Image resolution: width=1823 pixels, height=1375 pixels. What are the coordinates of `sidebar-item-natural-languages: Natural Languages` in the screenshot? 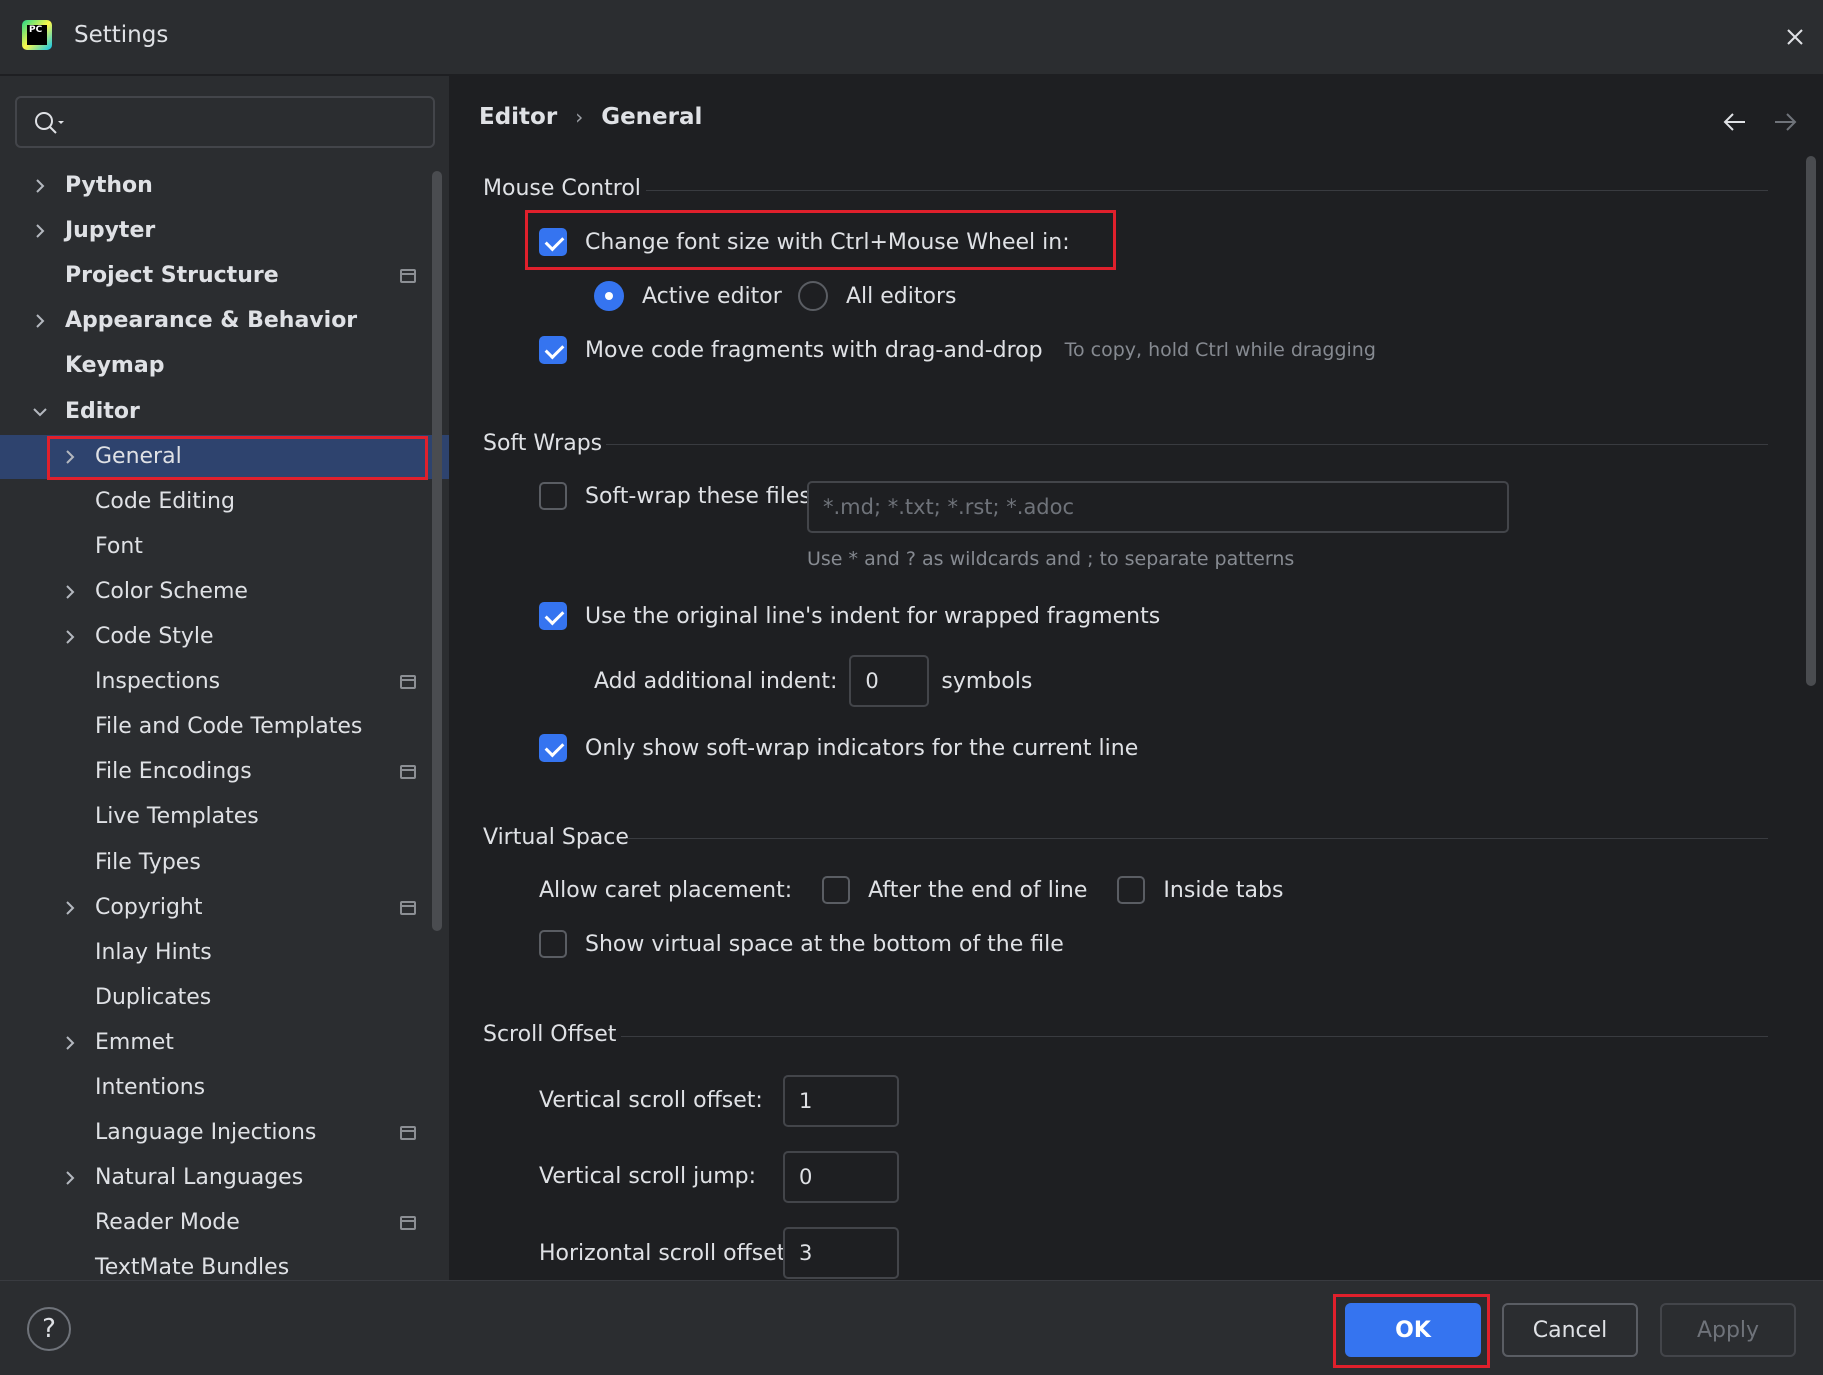 It's located at (224, 1178).